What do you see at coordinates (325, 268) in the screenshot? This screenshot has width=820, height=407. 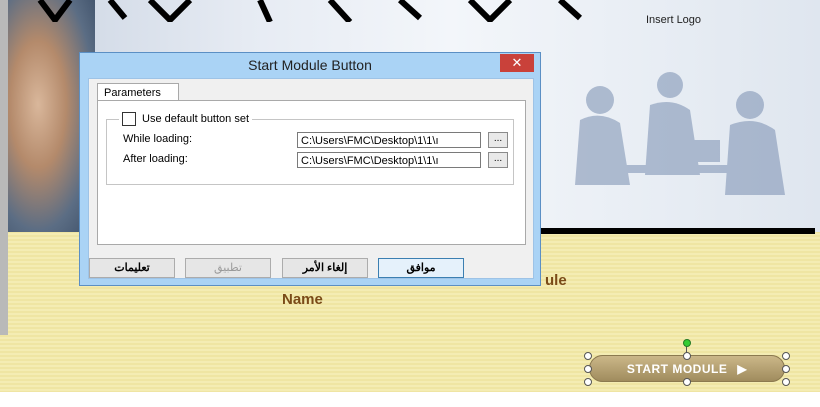 I see `cancel-button: إلغاء الأمر` at bounding box center [325, 268].